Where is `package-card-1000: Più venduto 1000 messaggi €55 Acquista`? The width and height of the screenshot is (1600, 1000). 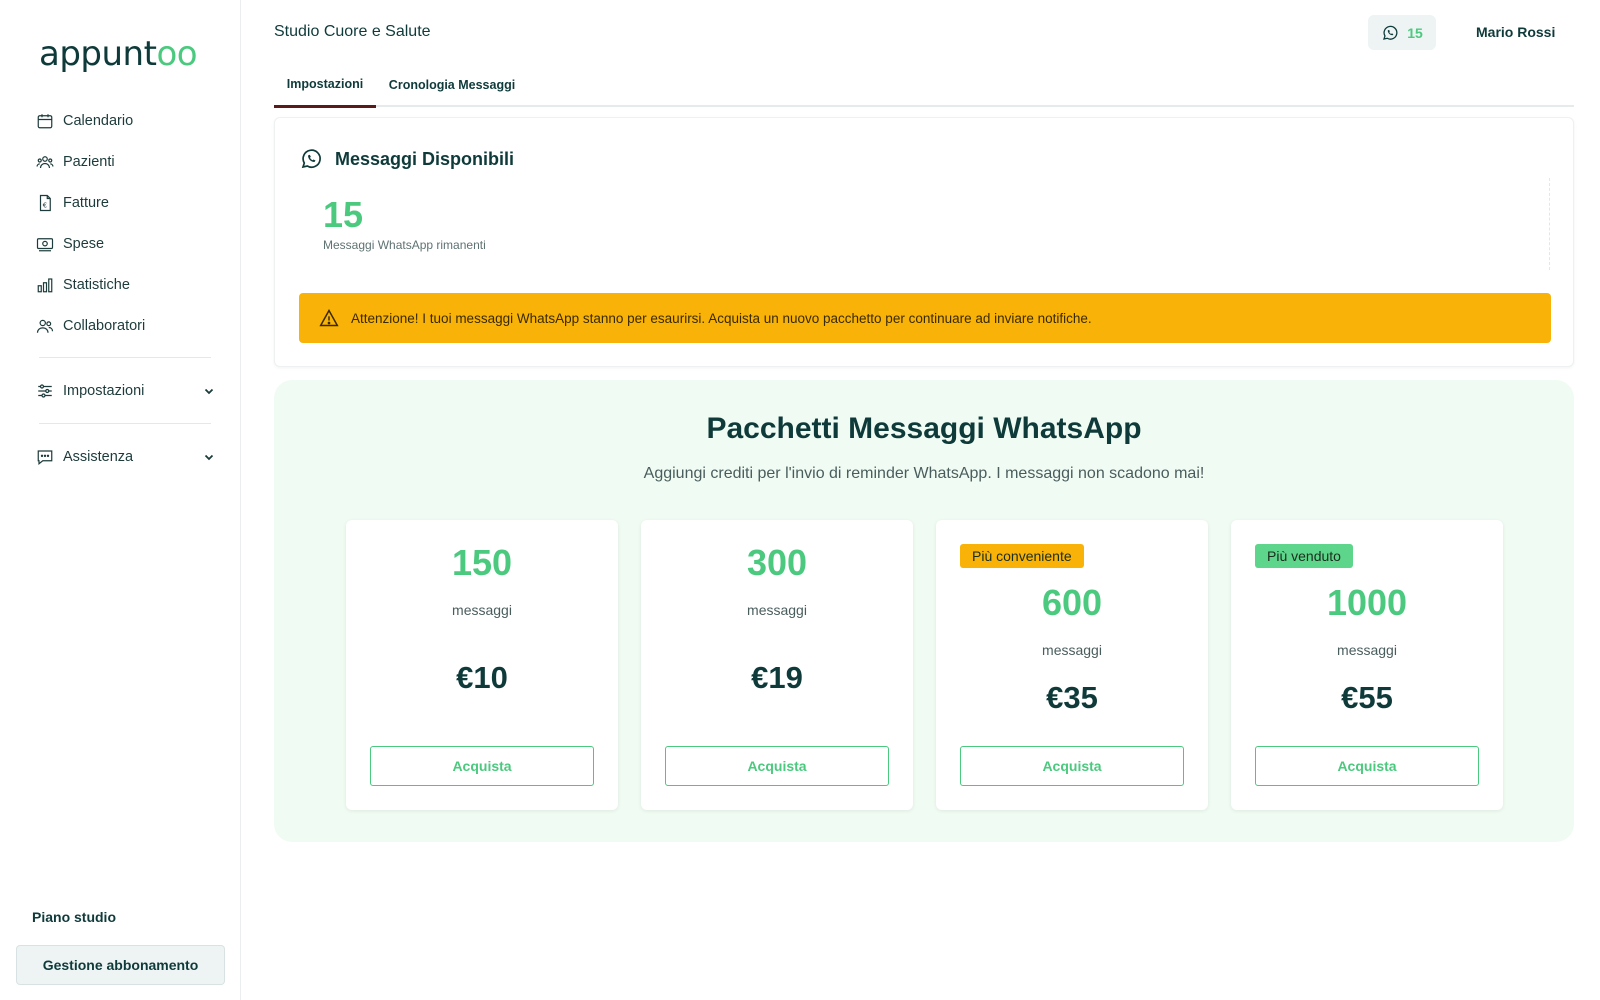 package-card-1000: Più venduto 1000 messaggi €55 Acquista is located at coordinates (1367, 665).